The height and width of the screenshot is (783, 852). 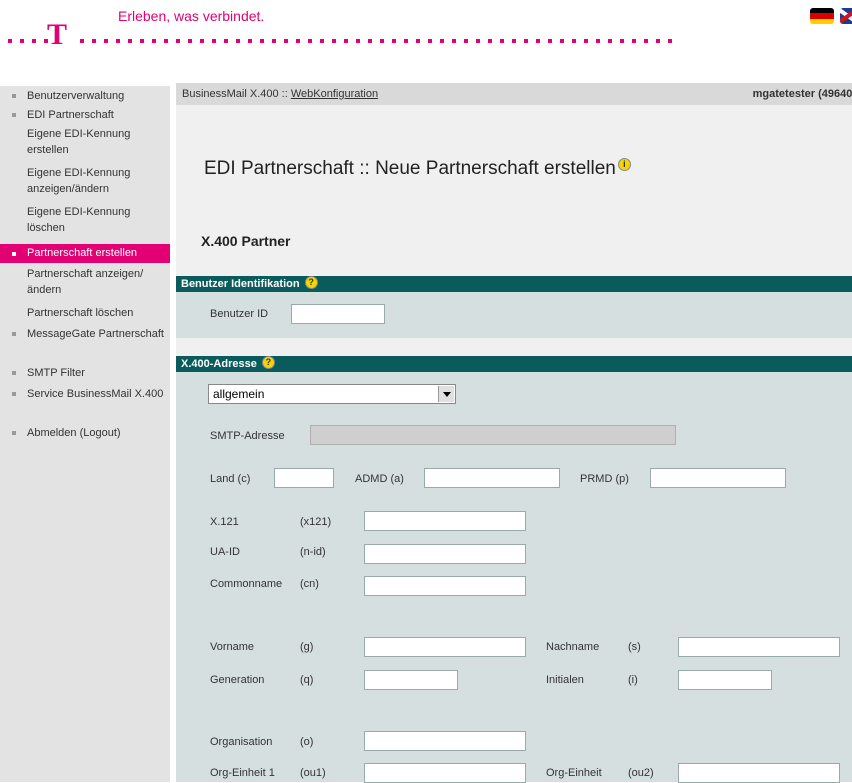 I want to click on chevron-down-icon, so click(x=446, y=394).